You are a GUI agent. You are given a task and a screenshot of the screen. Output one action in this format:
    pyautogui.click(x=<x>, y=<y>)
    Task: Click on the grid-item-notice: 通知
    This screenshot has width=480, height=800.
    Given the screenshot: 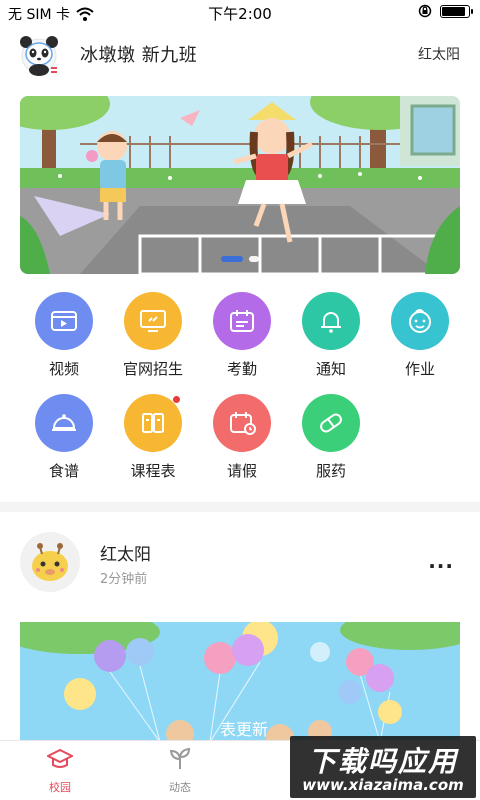 What is the action you would take?
    pyautogui.click(x=331, y=335)
    